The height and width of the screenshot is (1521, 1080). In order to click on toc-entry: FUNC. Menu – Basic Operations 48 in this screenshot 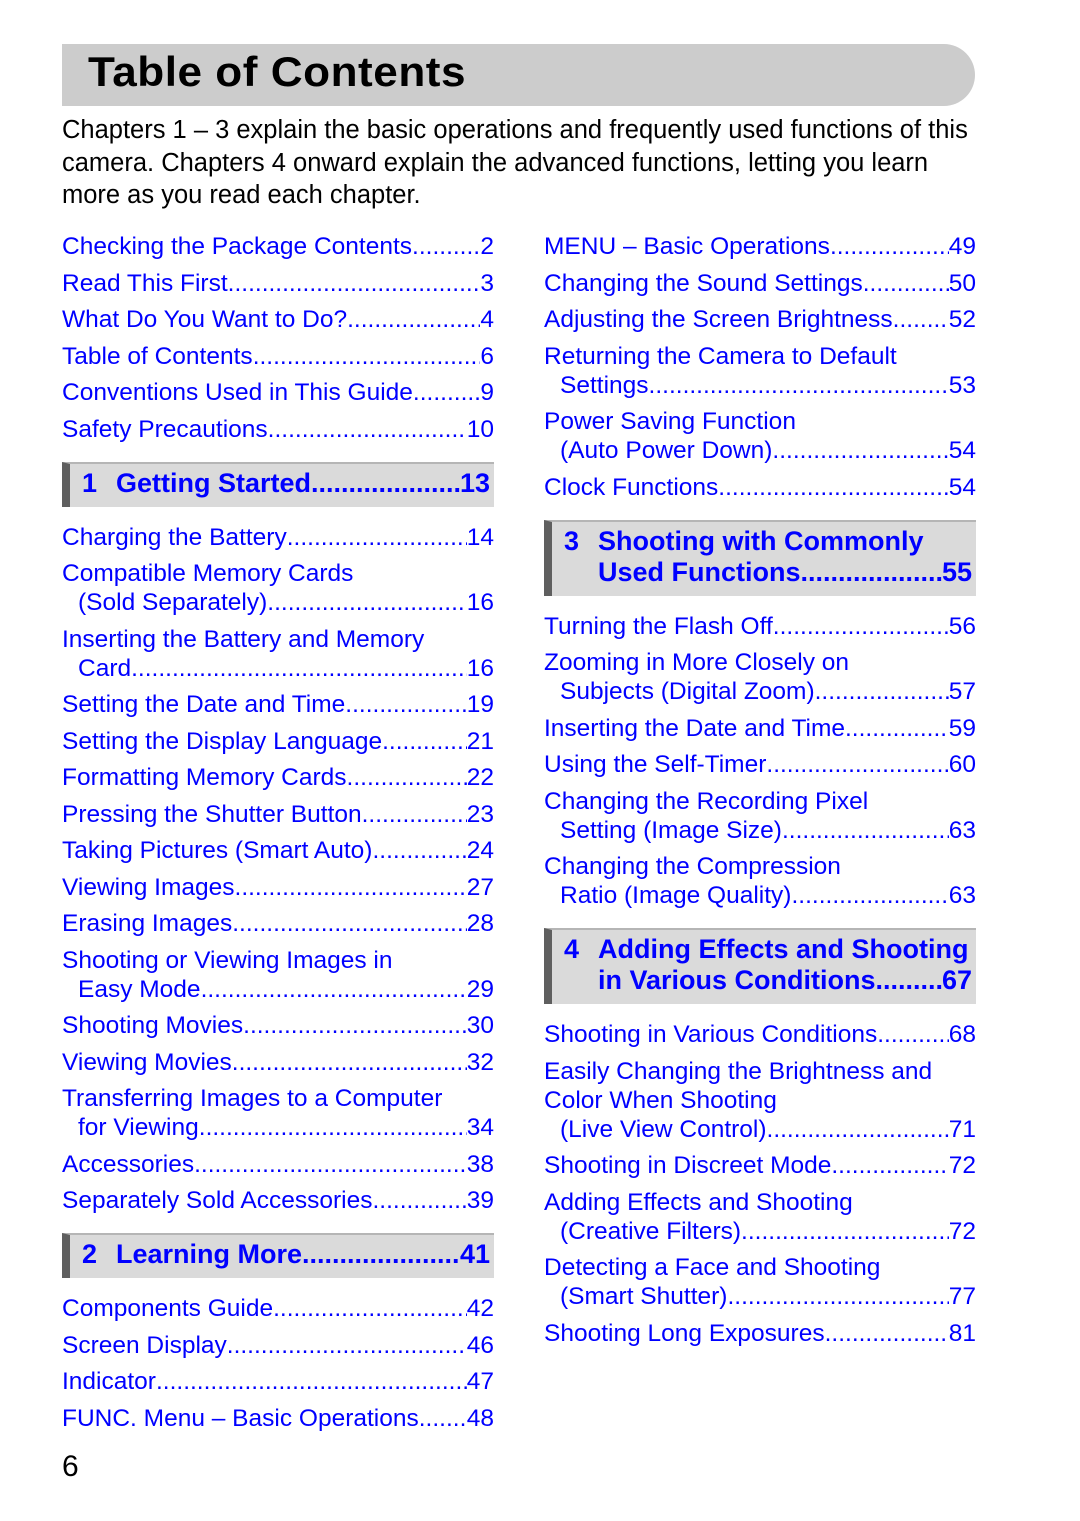, I will do `click(278, 1418)`.